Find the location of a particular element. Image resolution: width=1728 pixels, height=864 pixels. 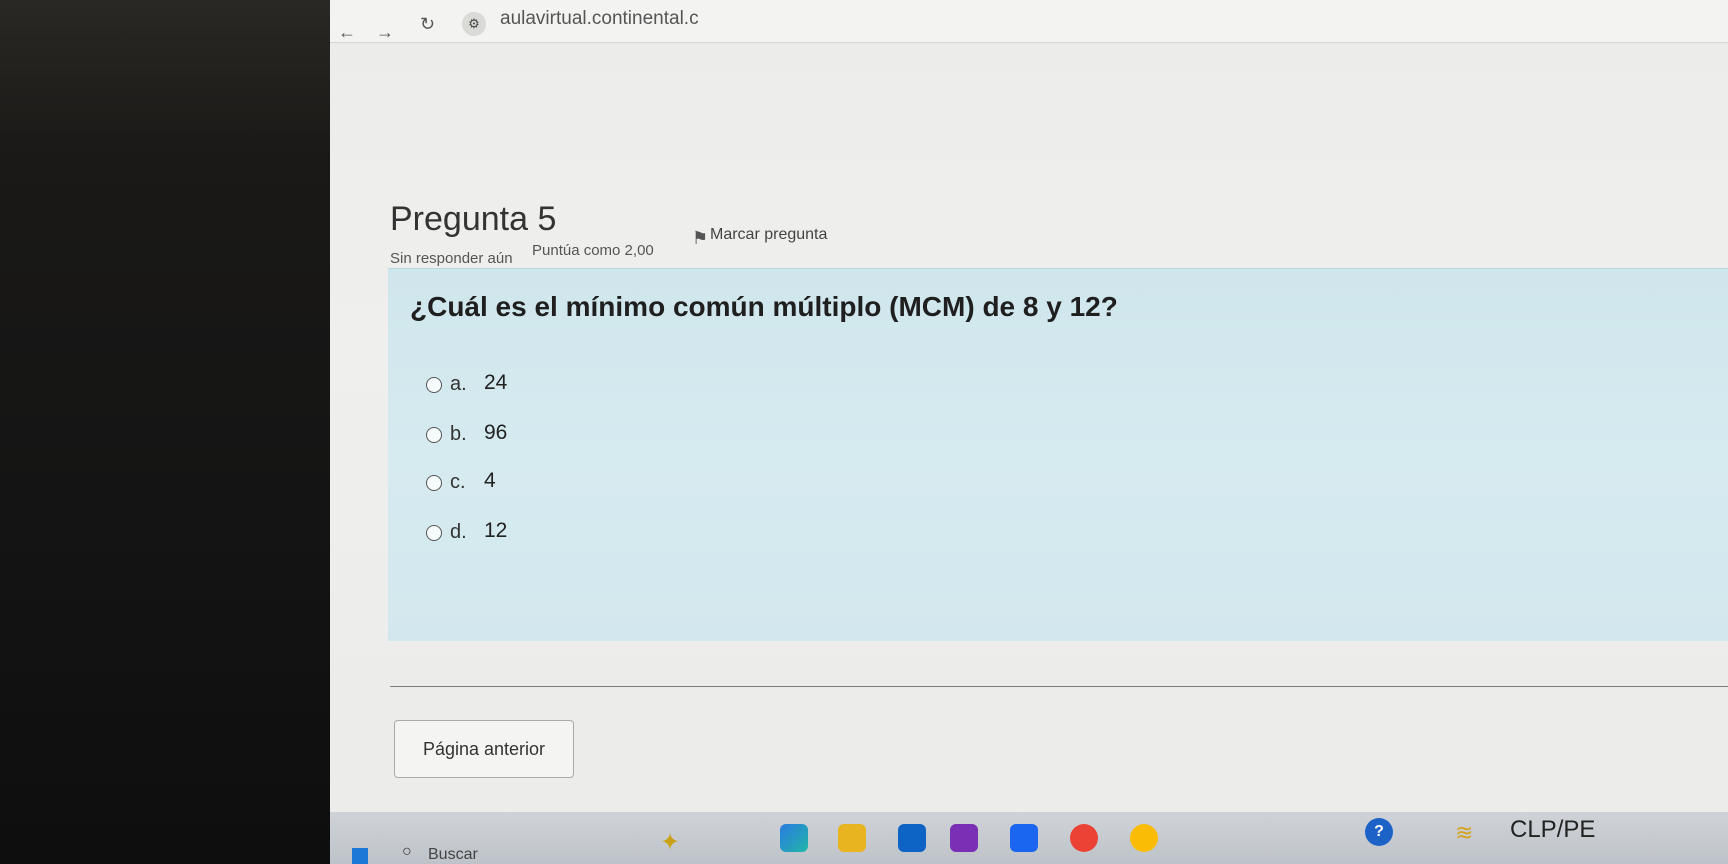

radio-button-d is located at coordinates (434, 533).